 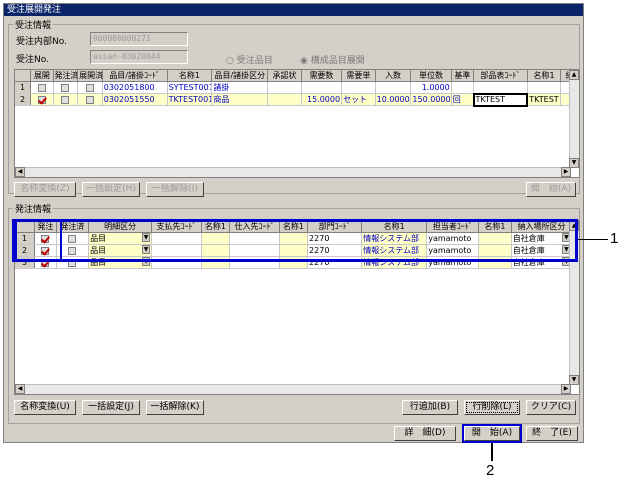 I want to click on lower-rename-button: 名称変換(U), so click(x=45, y=407).